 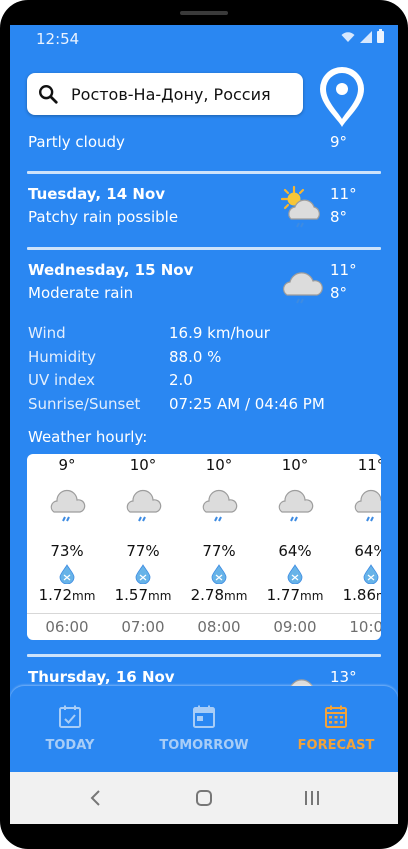 I want to click on battery-icon, so click(x=380, y=36).